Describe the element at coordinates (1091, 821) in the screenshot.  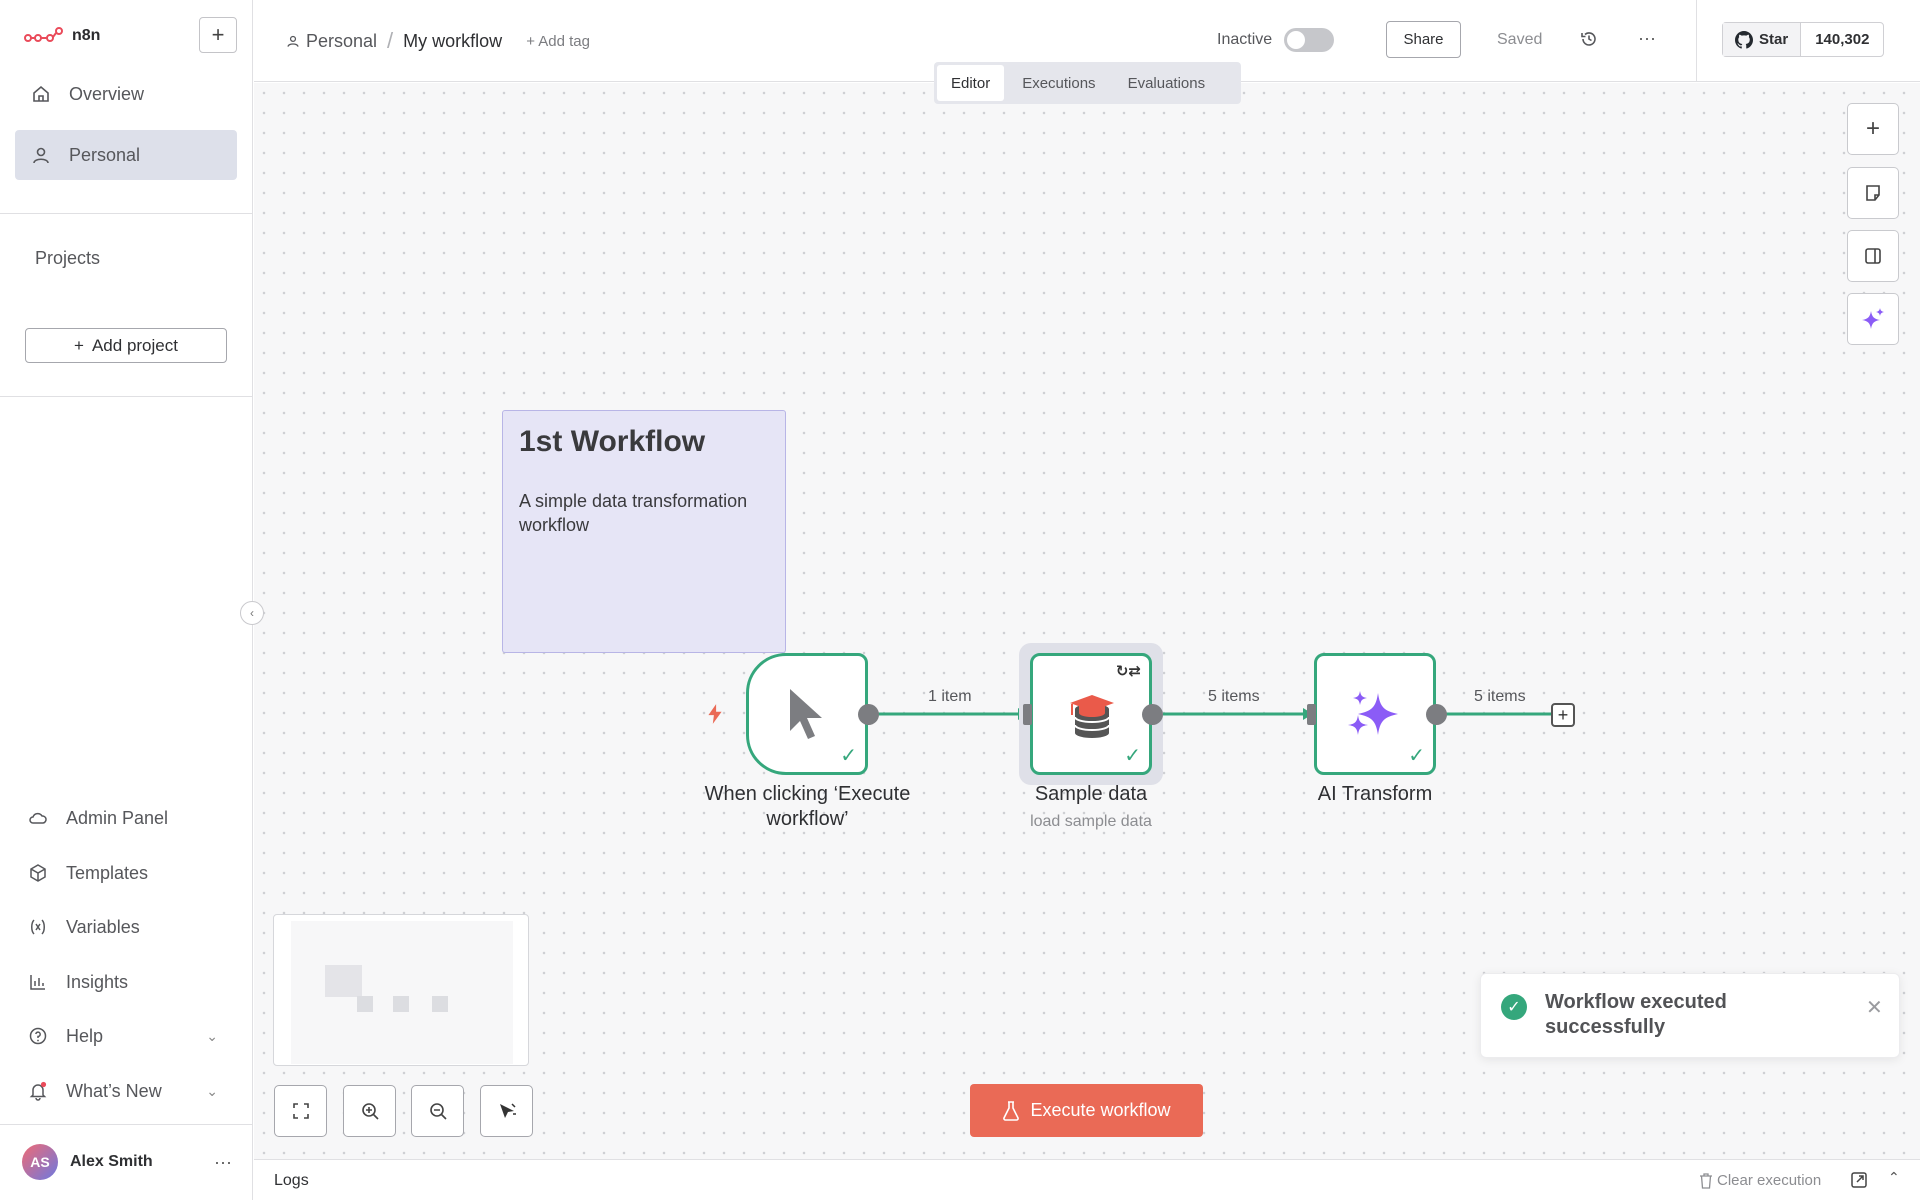
I see `node-subtitle: load sample data` at that location.